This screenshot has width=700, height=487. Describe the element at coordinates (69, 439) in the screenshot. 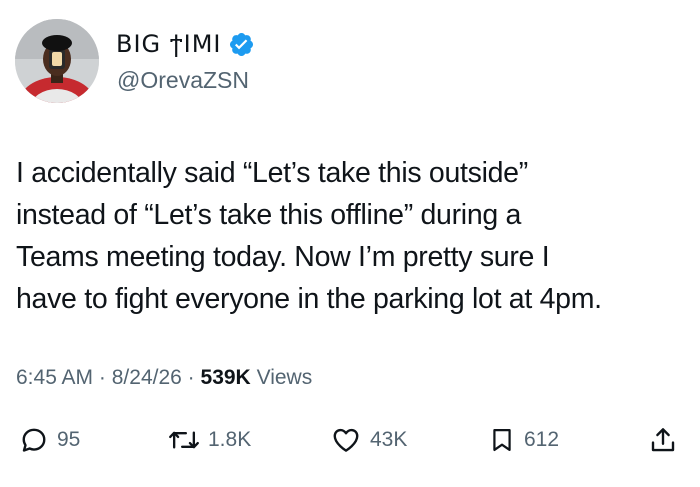

I see `reply-count: 95` at that location.